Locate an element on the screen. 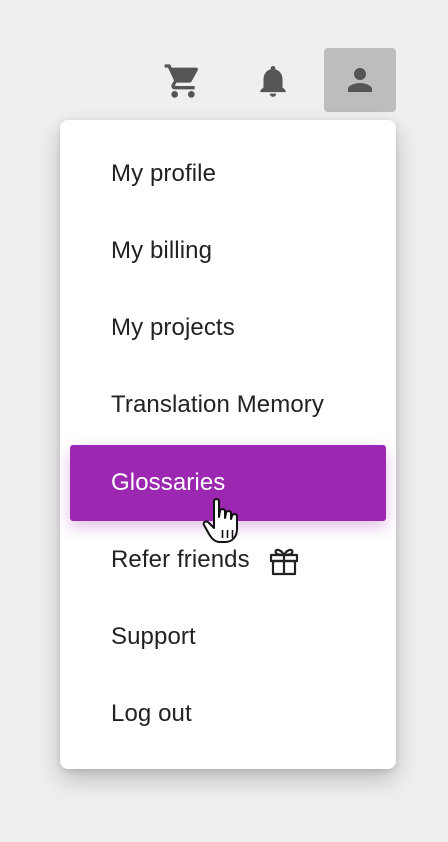 The image size is (448, 842). menu-item-my-billing: My billing is located at coordinates (228, 251).